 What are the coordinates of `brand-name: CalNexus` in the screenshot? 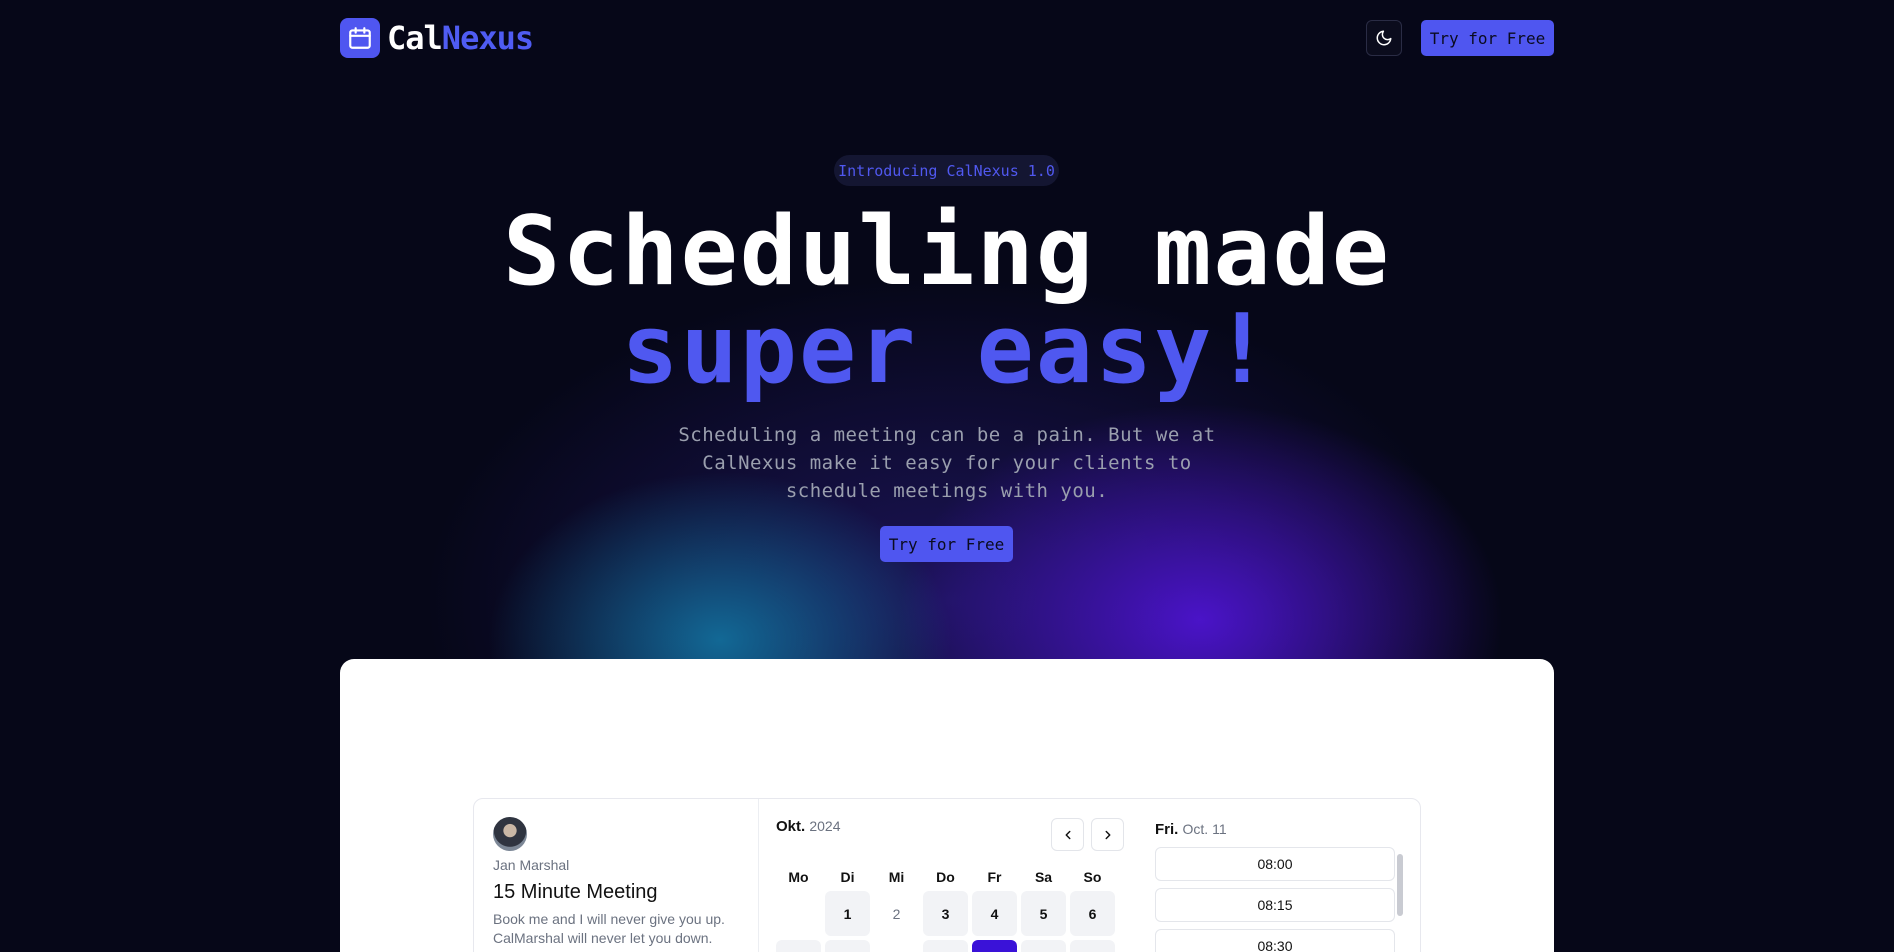 It's located at (460, 38).